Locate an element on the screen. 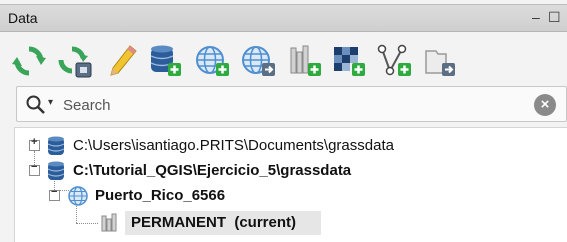 This screenshot has height=242, width=567. new-database-button is located at coordinates (165, 61).